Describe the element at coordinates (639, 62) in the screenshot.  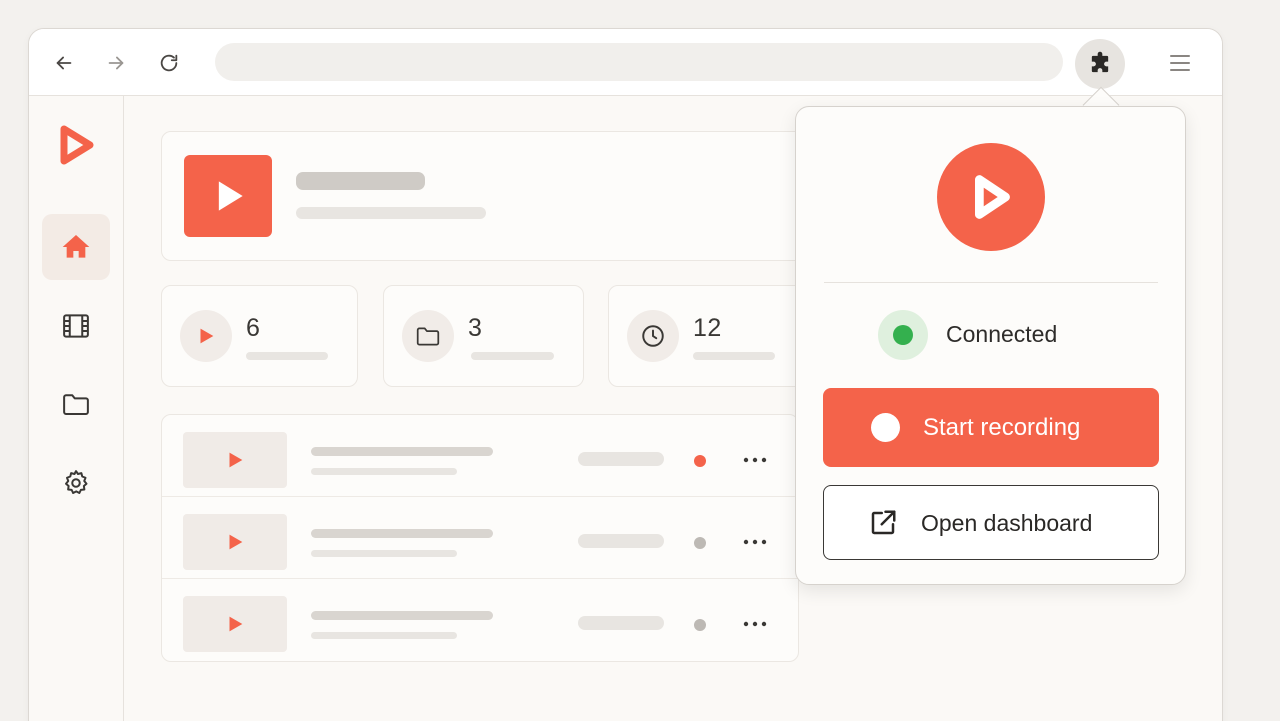
I see `address-bar` at that location.